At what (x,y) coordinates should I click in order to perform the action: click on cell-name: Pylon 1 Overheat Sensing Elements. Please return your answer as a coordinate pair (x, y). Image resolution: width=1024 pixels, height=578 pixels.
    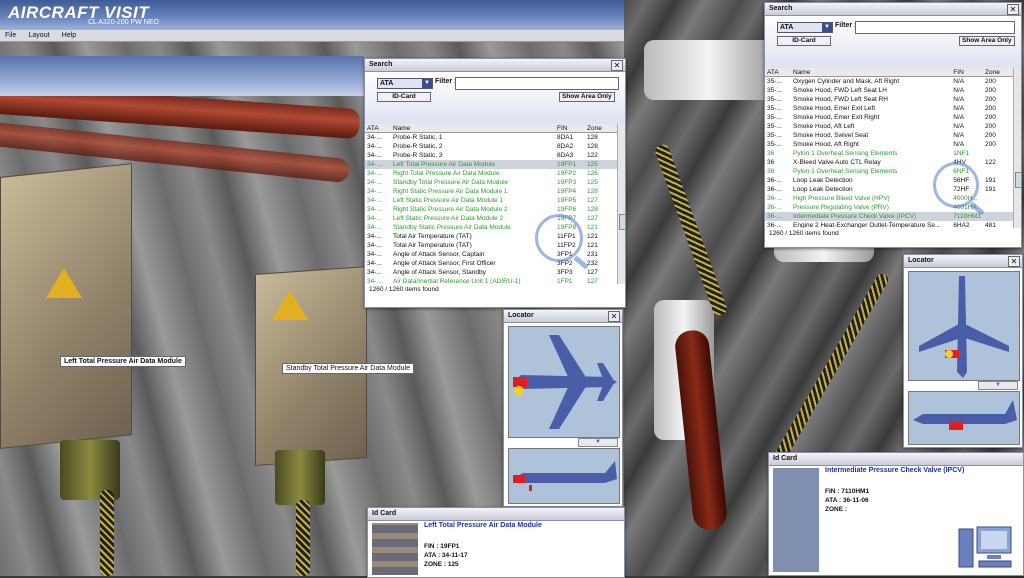
    Looking at the image, I should click on (845, 171).